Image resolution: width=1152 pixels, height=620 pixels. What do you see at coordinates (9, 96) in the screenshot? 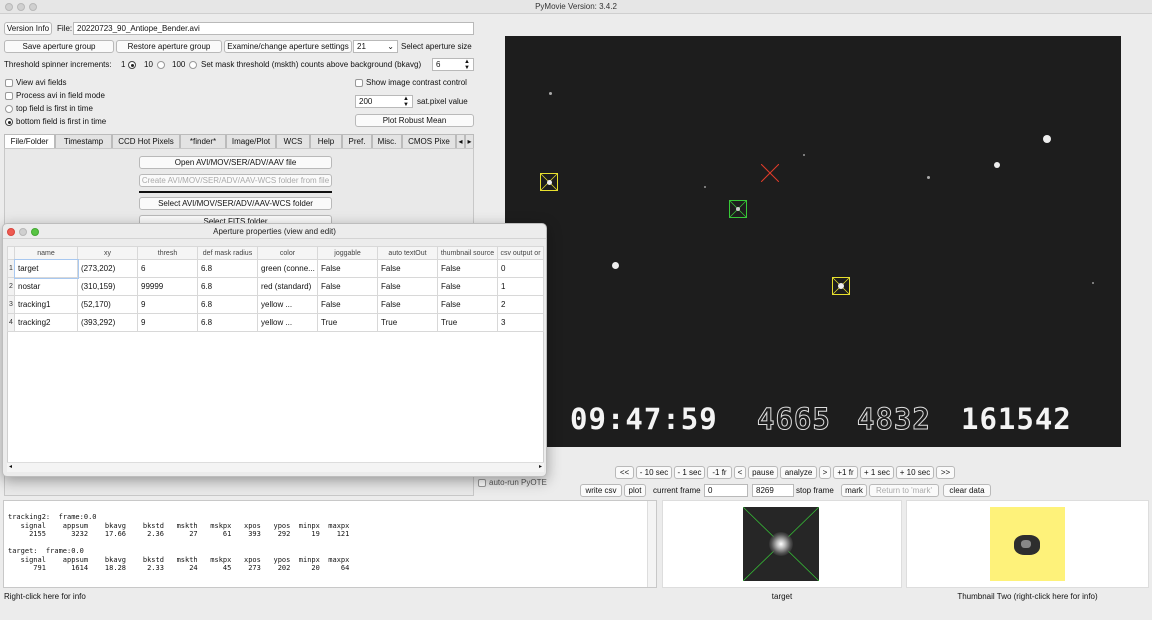
I see `process-field-mode-checkbox` at bounding box center [9, 96].